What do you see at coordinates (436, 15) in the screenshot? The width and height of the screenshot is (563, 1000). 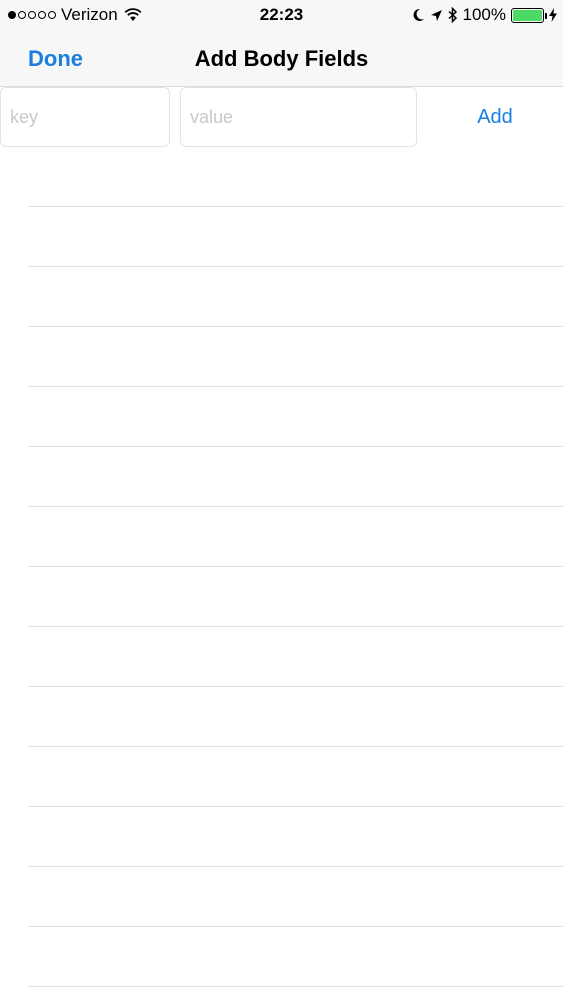 I see `location-arrow-icon` at bounding box center [436, 15].